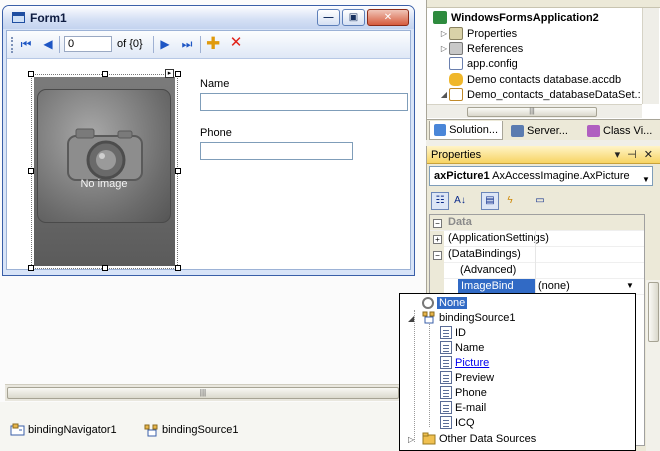 This screenshot has width=660, height=451. What do you see at coordinates (490, 201) in the screenshot?
I see `properties-view-icon: ▤` at bounding box center [490, 201].